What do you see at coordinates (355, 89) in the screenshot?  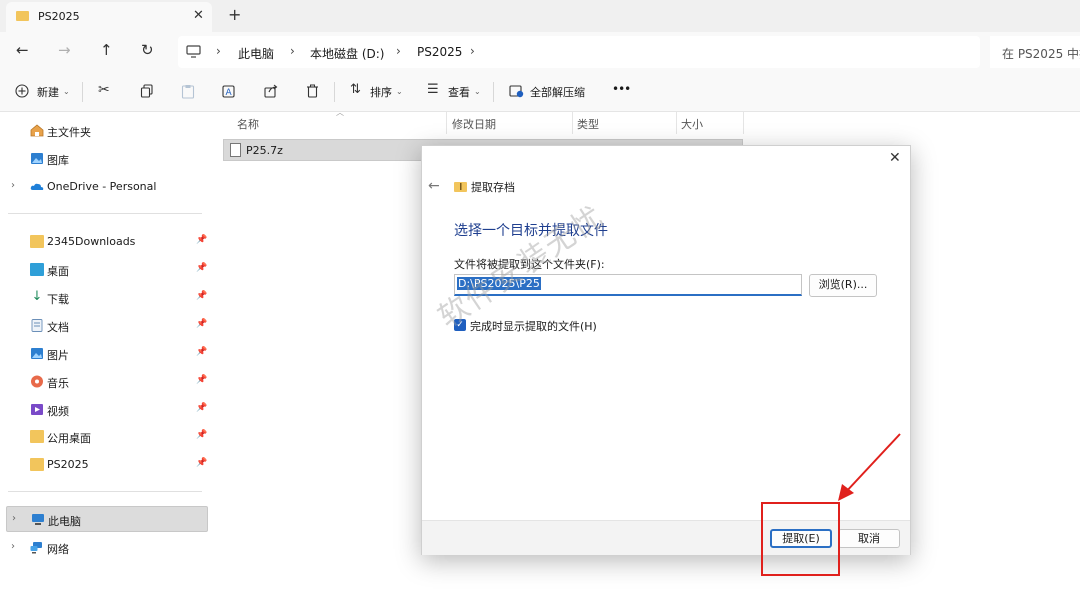 I see `sort-icon: ⇅` at bounding box center [355, 89].